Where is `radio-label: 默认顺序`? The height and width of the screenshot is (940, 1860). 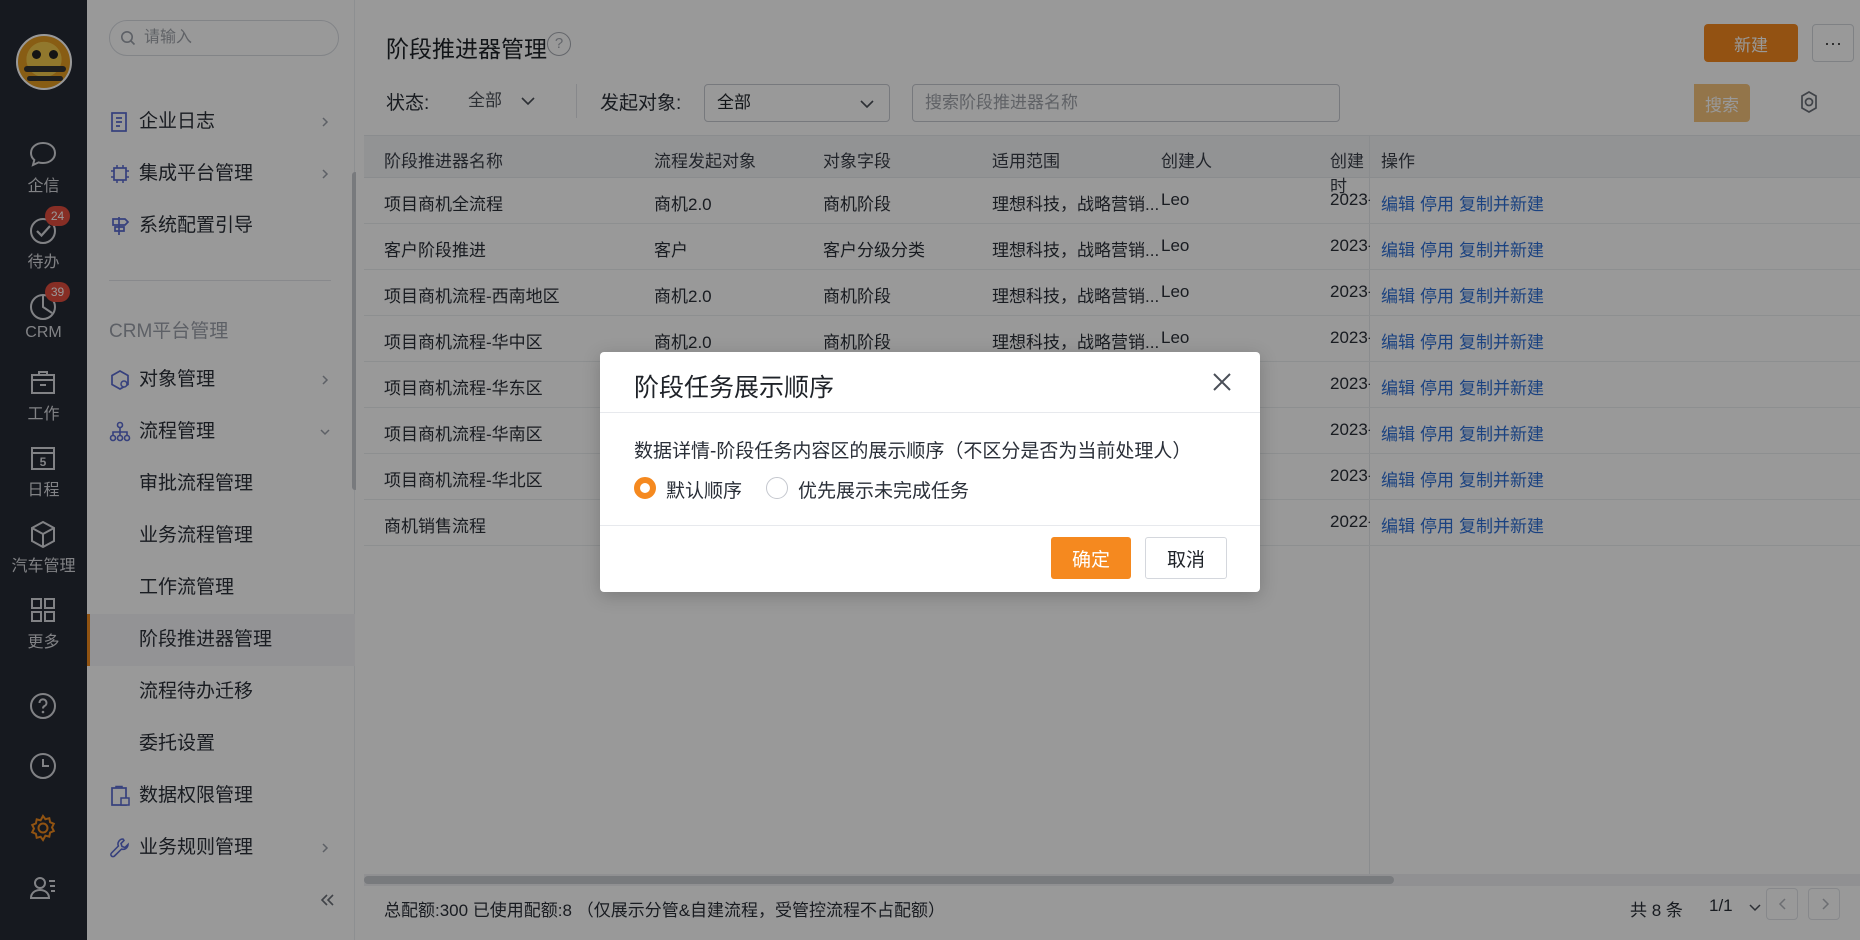
radio-label: 默认顺序 is located at coordinates (704, 491).